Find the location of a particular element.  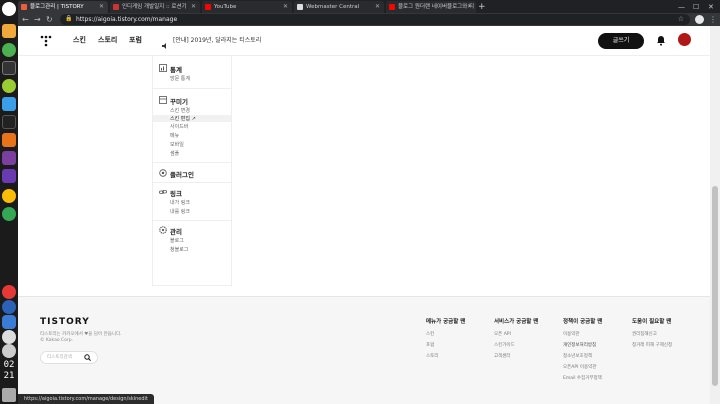

speaker-icon is located at coordinates (165, 42).